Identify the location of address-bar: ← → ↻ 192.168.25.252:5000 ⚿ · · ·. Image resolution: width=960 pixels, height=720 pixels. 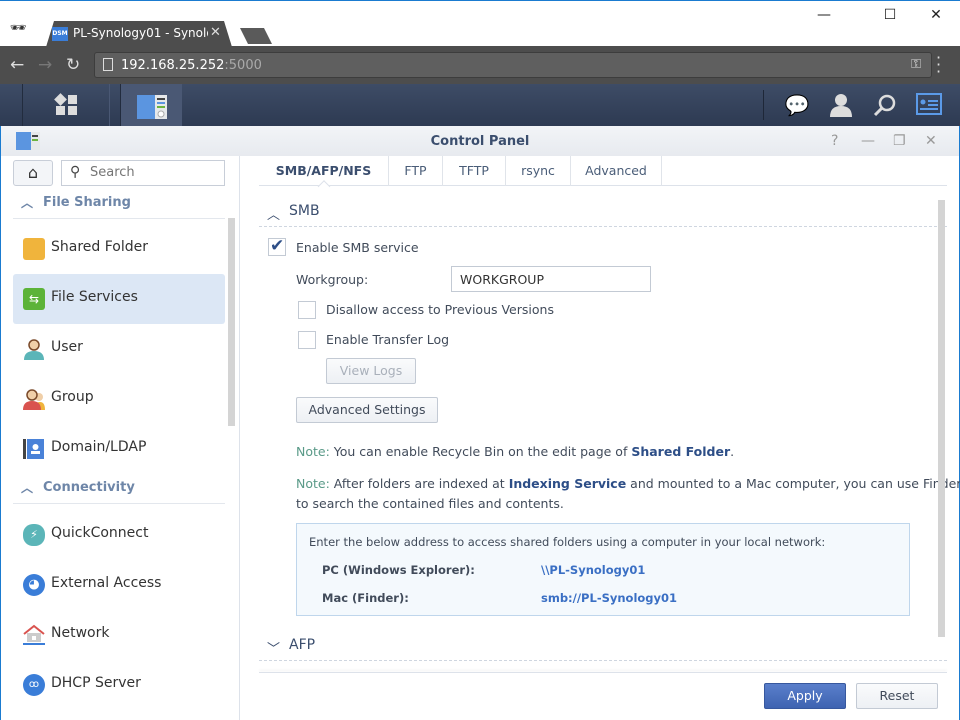
(480, 65).